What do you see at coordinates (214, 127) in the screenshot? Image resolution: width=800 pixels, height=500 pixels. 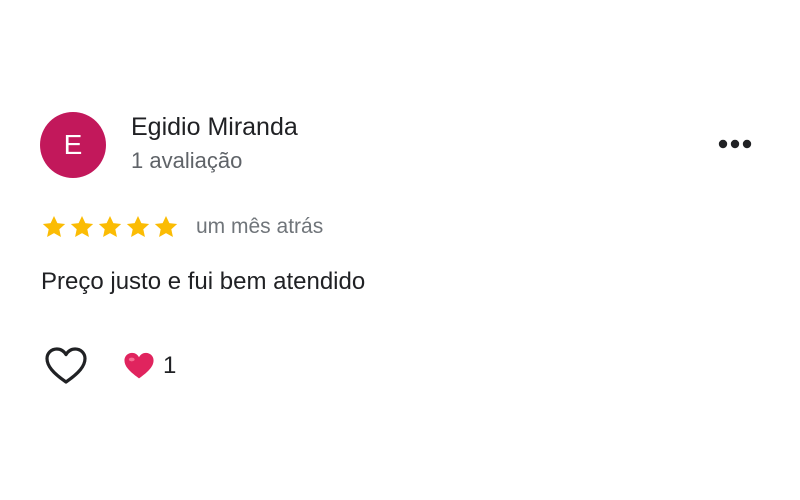 I see `reviewer-name: Egidio Miranda` at bounding box center [214, 127].